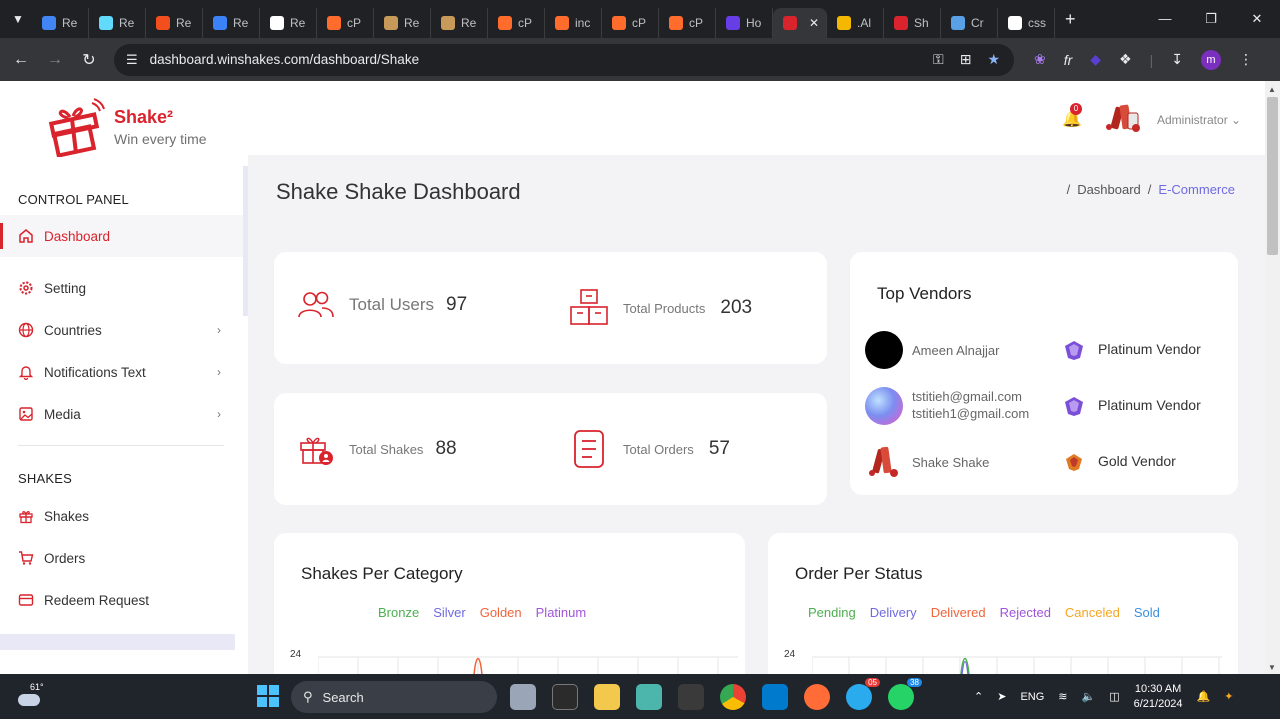 This screenshot has width=1280, height=719. What do you see at coordinates (398, 612) in the screenshot?
I see `legend-item-bronze: Bronze` at bounding box center [398, 612].